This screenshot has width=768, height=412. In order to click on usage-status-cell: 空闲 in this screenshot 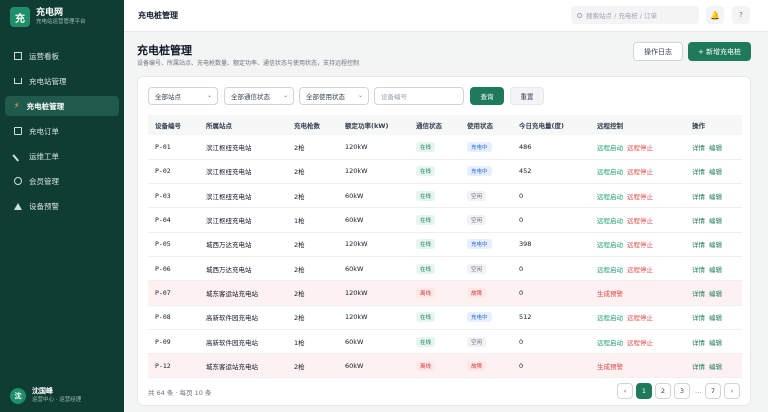, I will do `click(486, 196)`.